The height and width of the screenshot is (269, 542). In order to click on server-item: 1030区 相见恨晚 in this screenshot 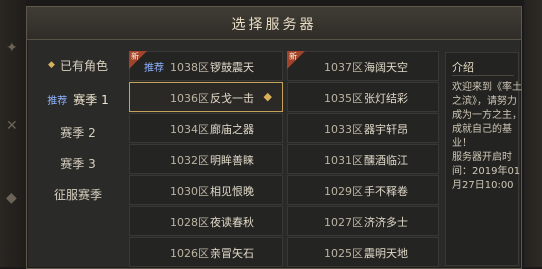, I will do `click(206, 190)`.